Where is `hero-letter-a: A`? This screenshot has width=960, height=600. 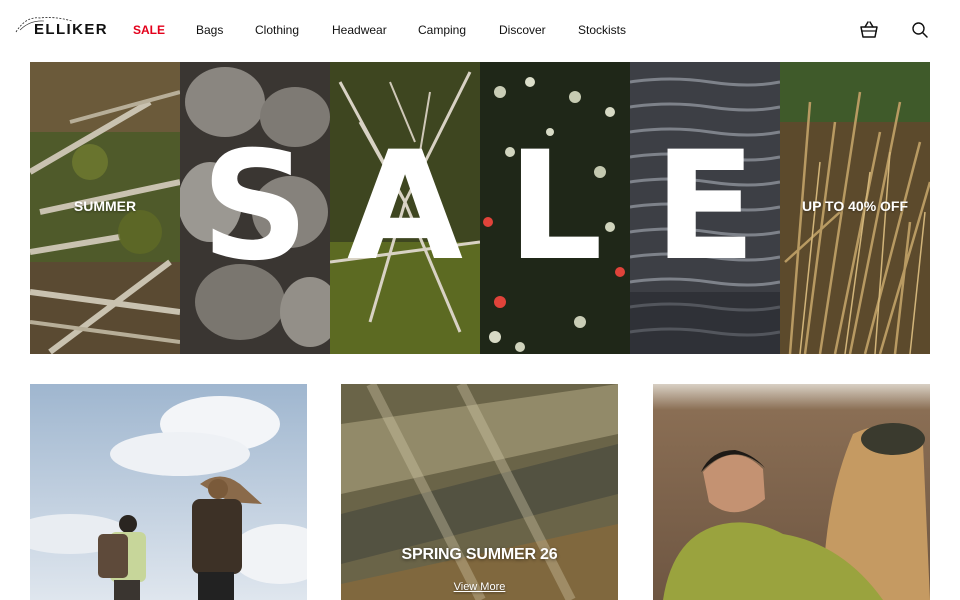
hero-letter-a: A is located at coordinates (405, 207).